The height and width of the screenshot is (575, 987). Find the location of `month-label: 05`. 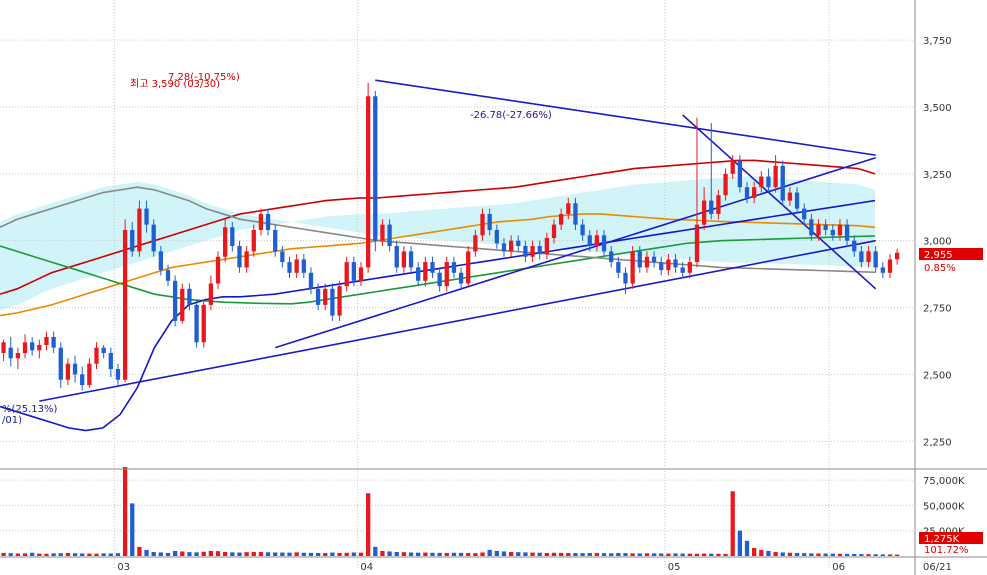

month-label: 05 is located at coordinates (674, 567).